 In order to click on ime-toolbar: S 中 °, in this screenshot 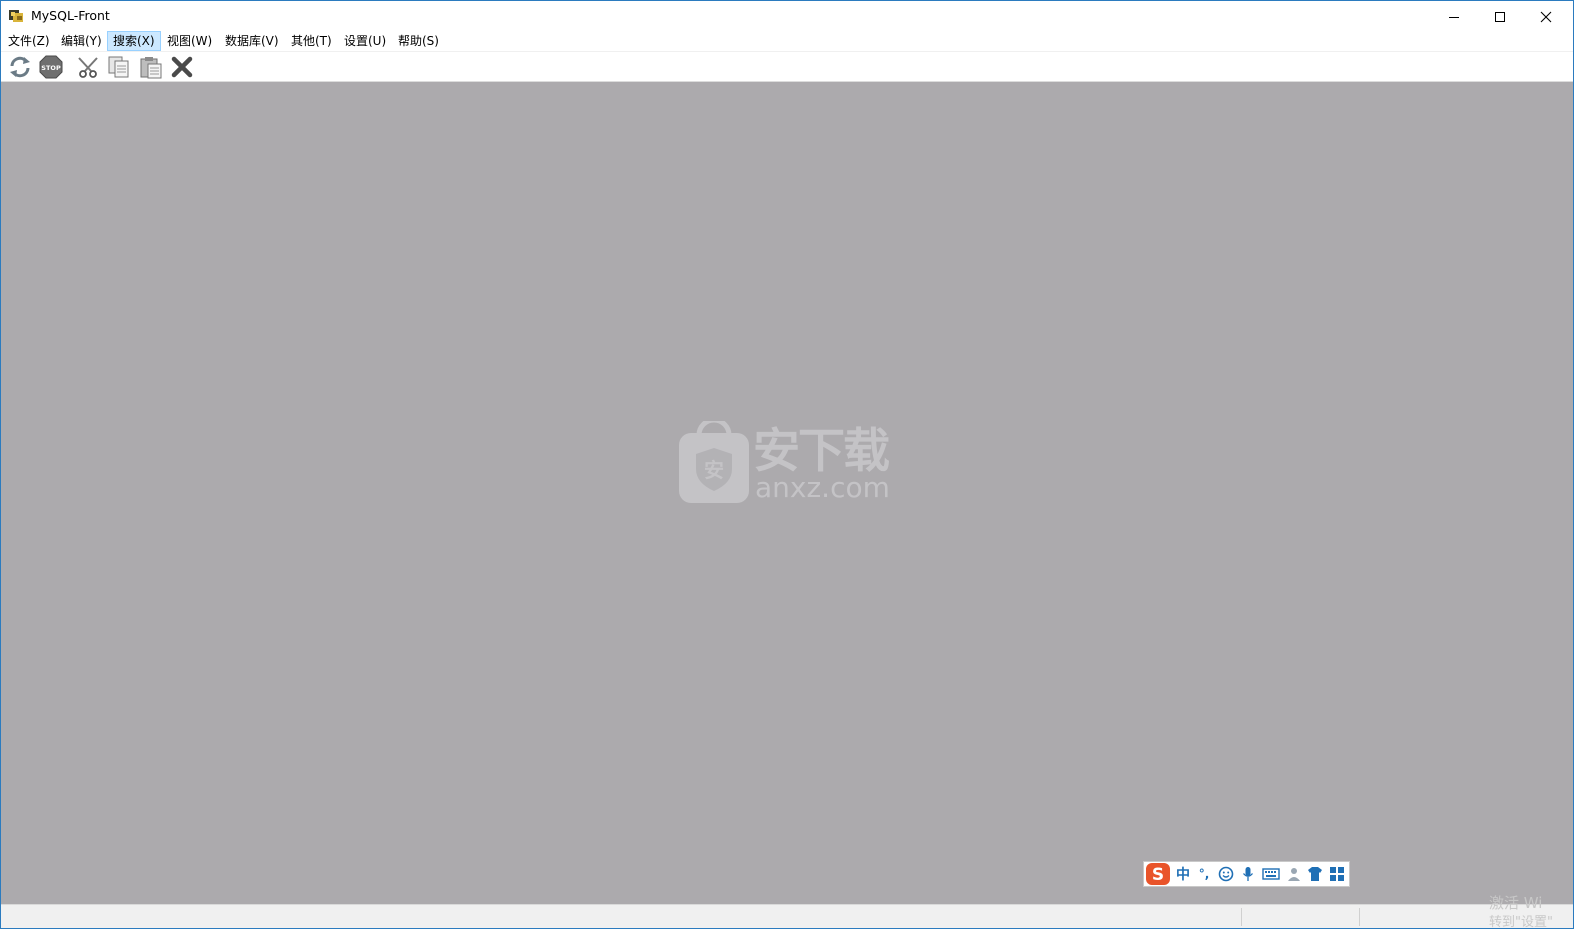, I will do `click(1246, 874)`.